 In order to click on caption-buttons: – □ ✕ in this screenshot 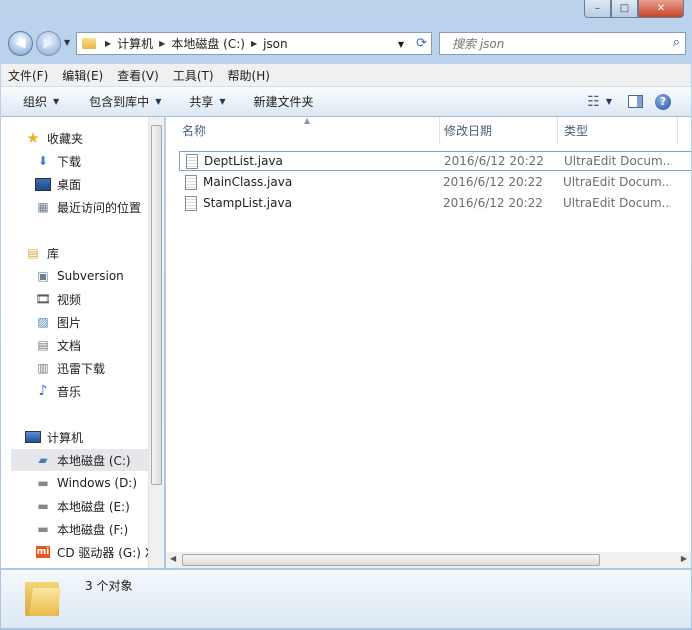, I will do `click(634, 9)`.